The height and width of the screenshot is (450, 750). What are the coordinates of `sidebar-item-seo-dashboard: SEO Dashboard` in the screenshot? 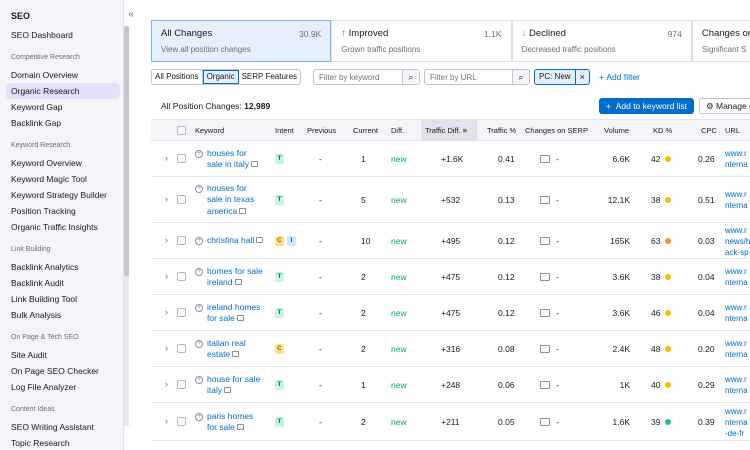 It's located at (42, 35).